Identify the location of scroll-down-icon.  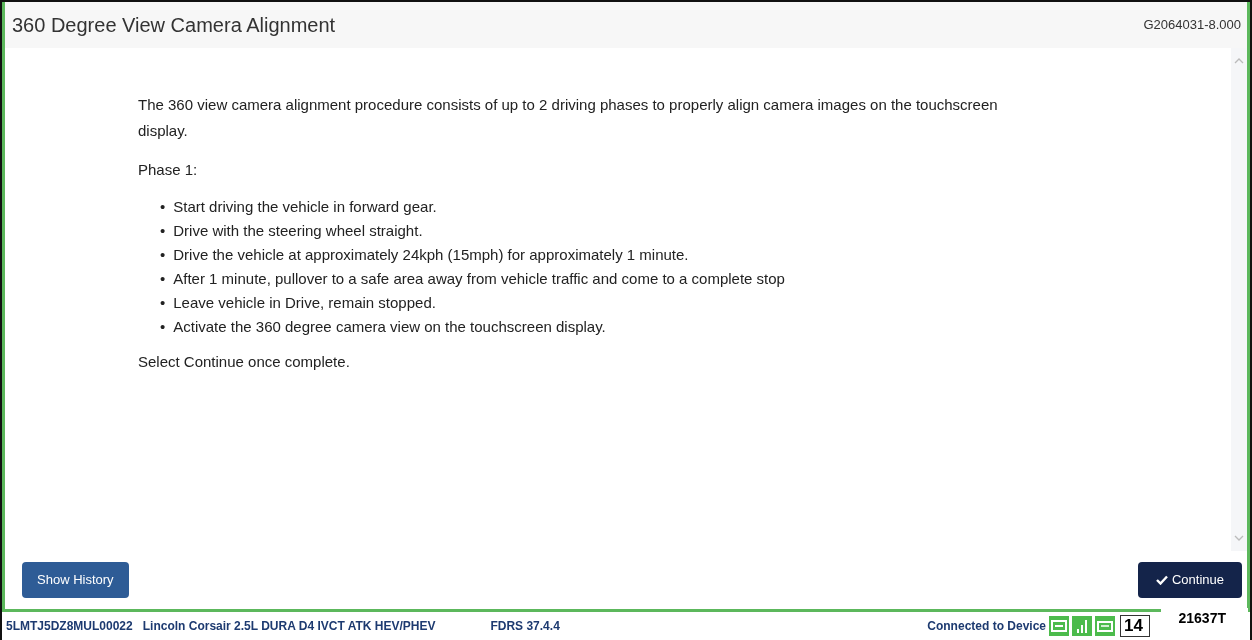
(1239, 538).